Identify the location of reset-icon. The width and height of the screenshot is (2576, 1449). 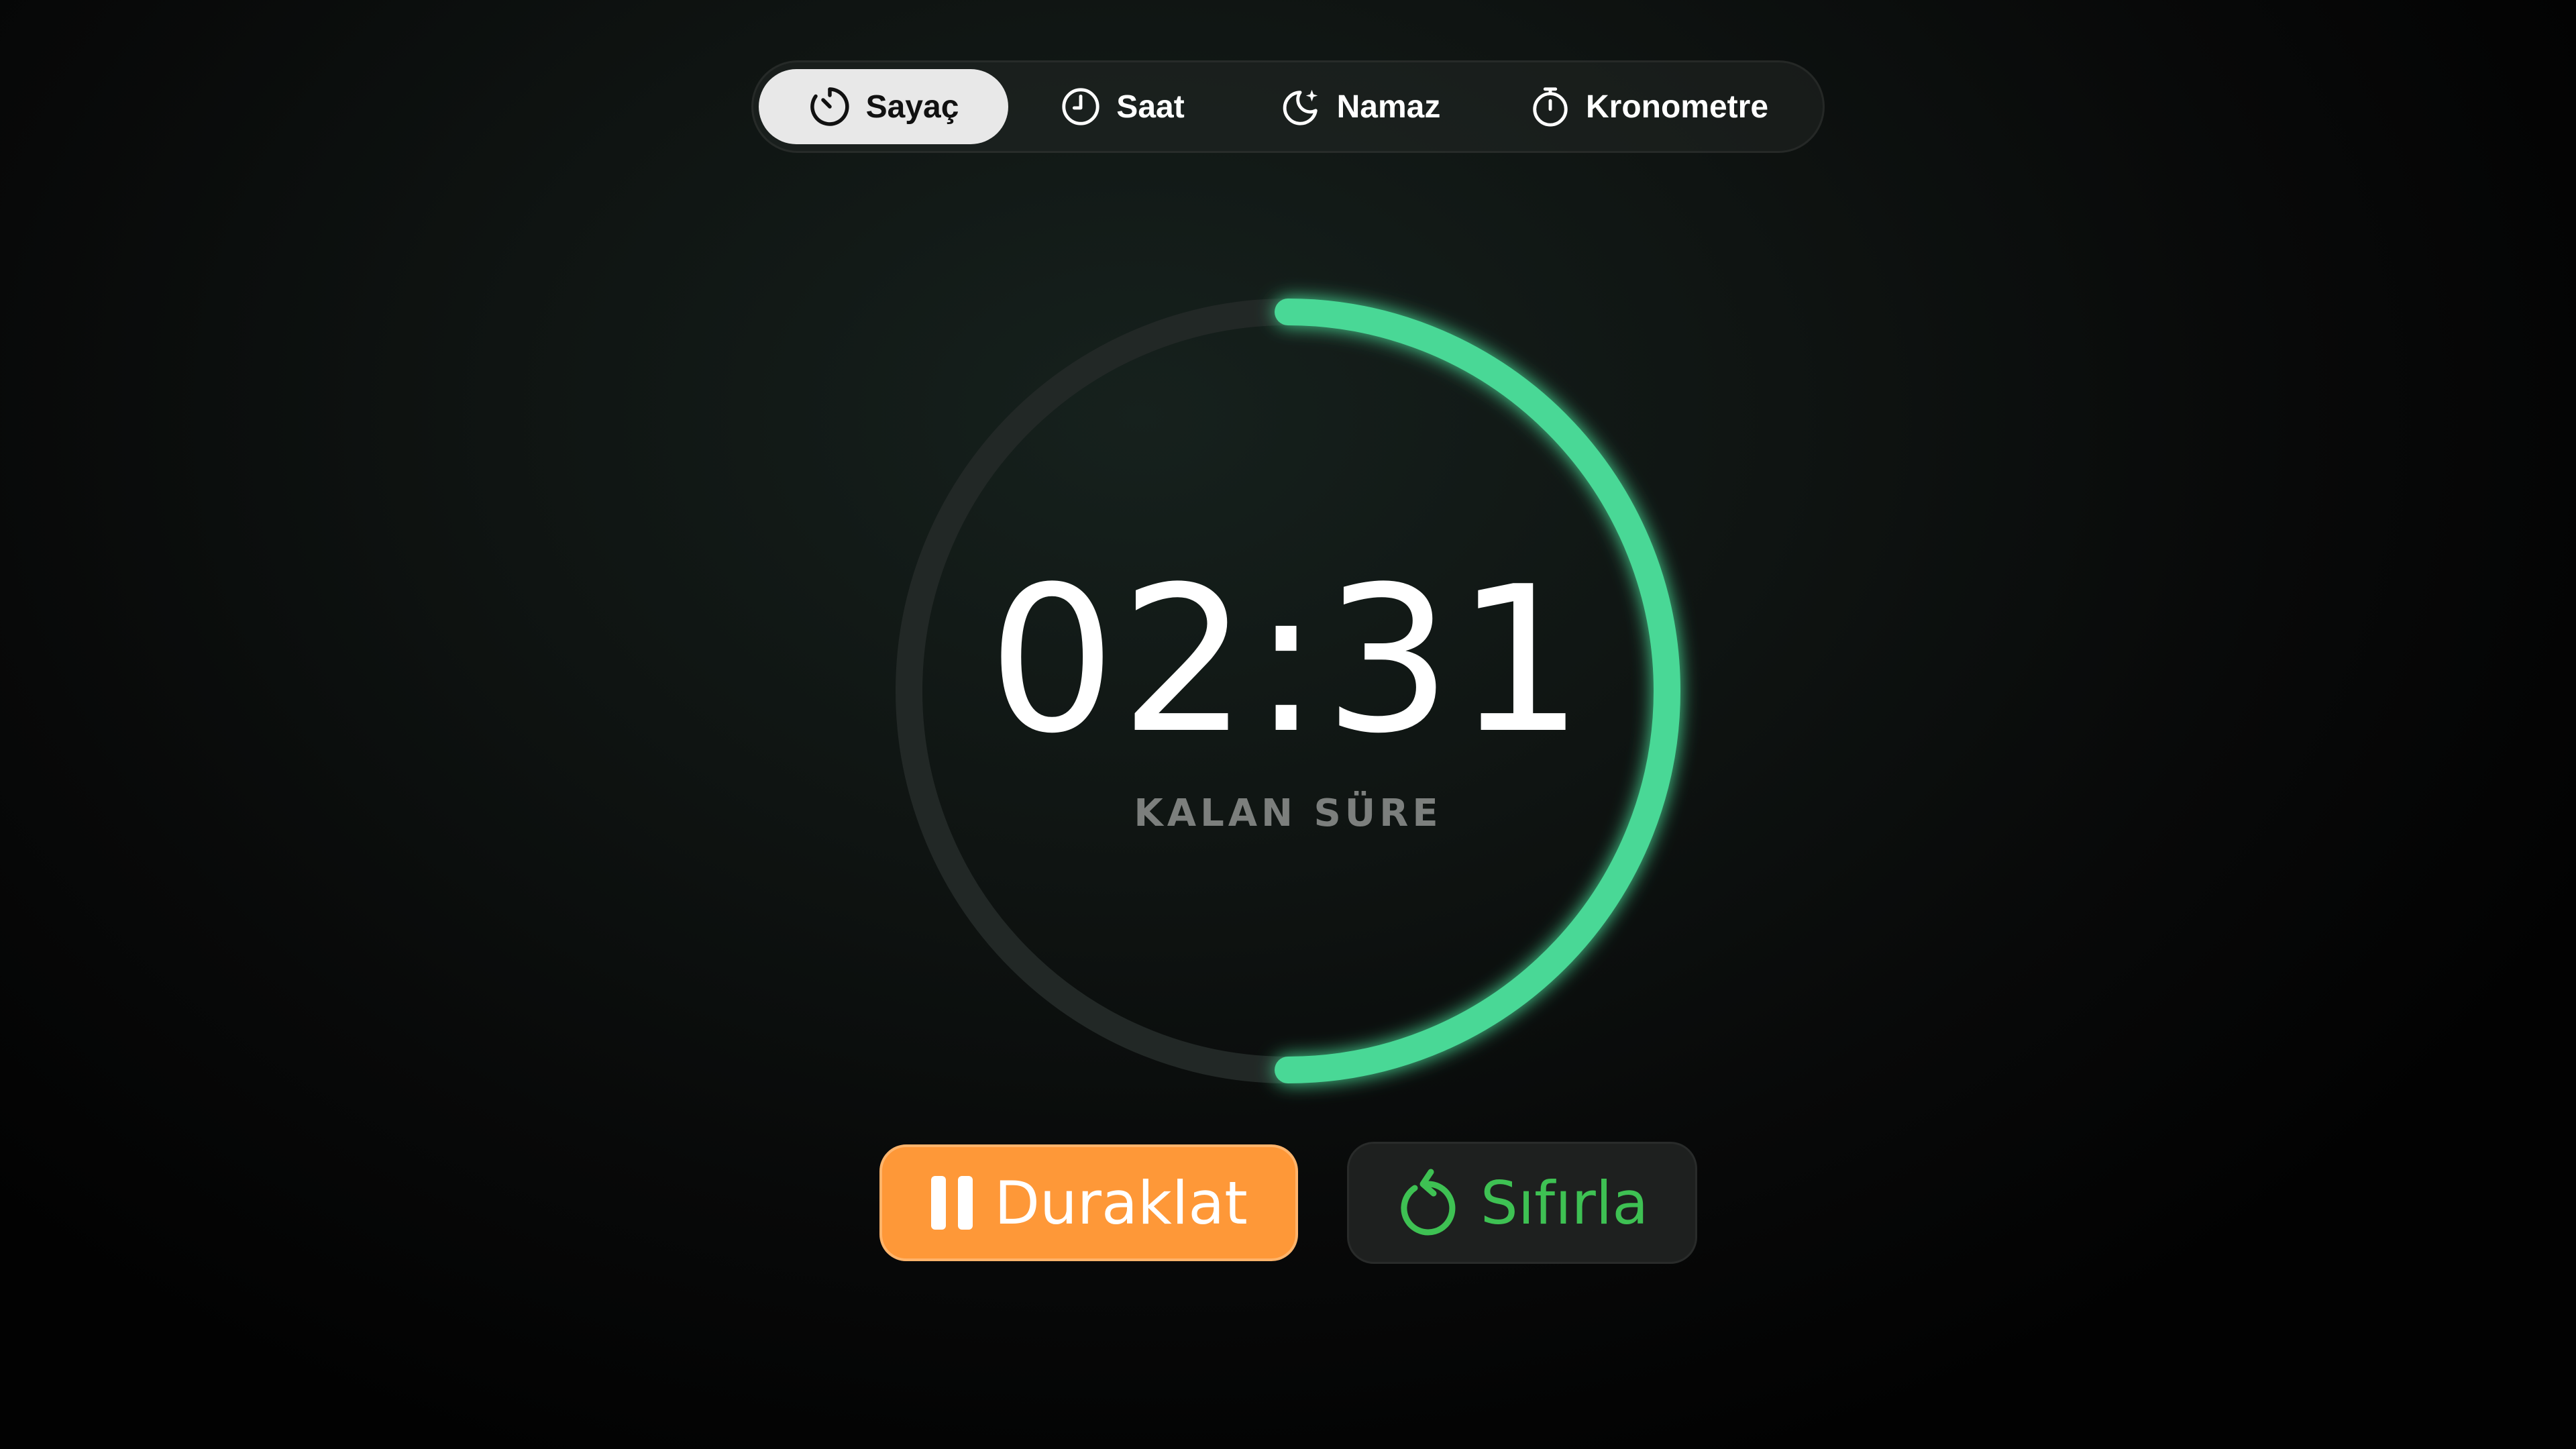
(1428, 1202).